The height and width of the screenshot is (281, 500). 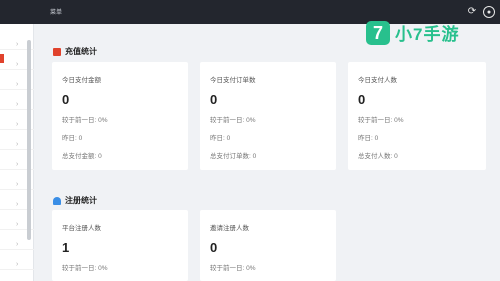 I want to click on refresh-icon: ⟳, so click(x=472, y=12).